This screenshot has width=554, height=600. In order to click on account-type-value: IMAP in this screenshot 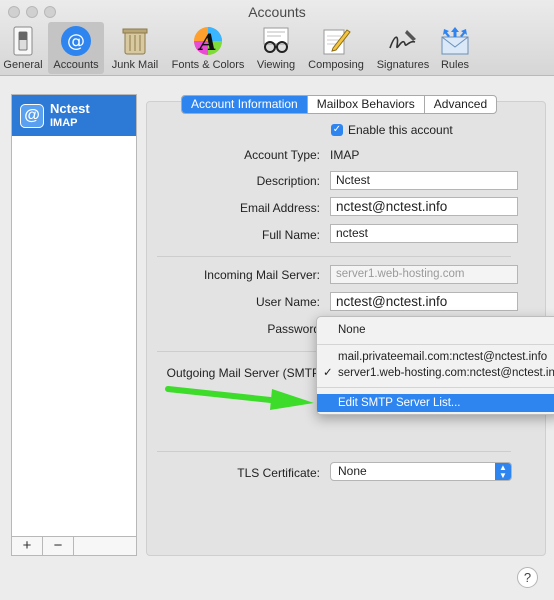, I will do `click(345, 155)`.